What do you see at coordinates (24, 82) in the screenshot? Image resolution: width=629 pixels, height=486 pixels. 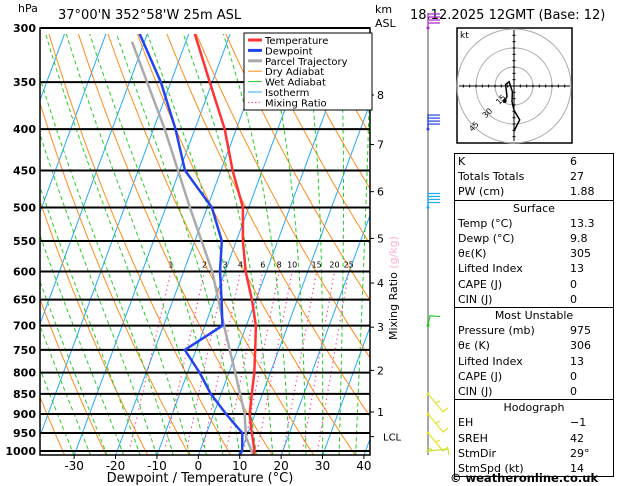 I see `pressure-tick-label: 350` at bounding box center [24, 82].